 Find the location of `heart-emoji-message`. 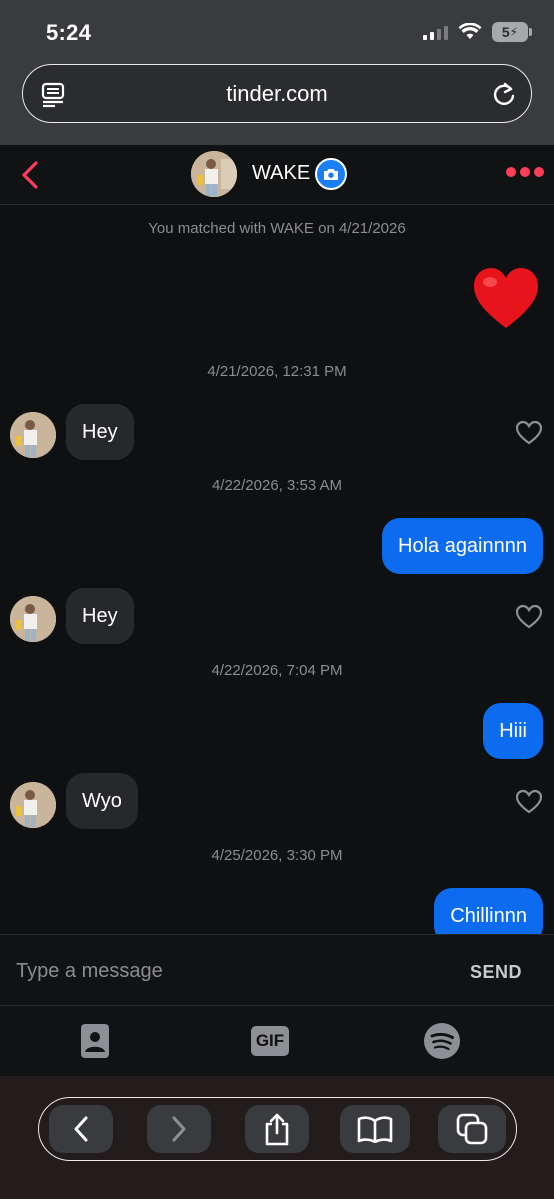

heart-emoji-message is located at coordinates (506, 299).